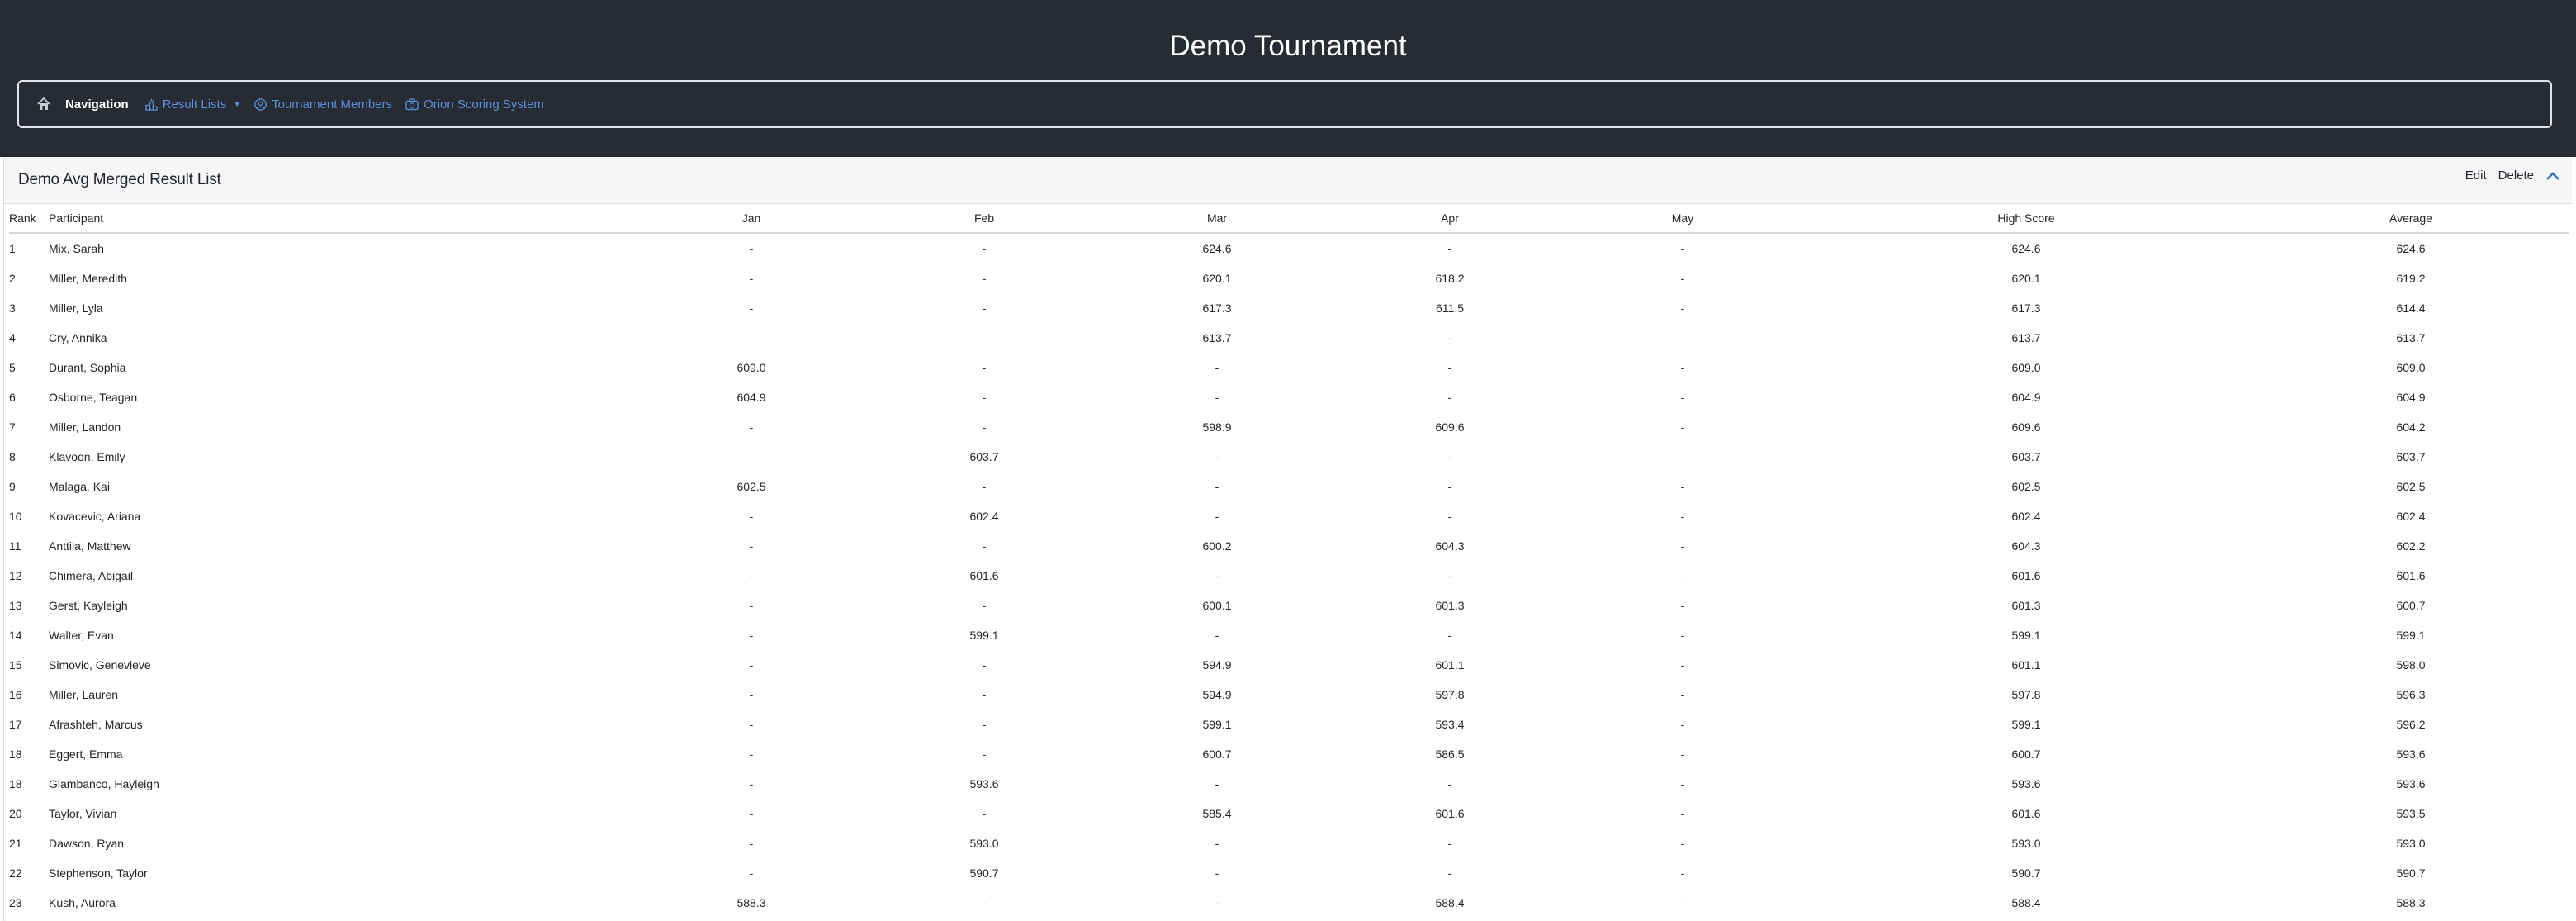 This screenshot has width=2576, height=921. What do you see at coordinates (79, 487) in the screenshot?
I see `participant-cell: Malaga, Kai` at bounding box center [79, 487].